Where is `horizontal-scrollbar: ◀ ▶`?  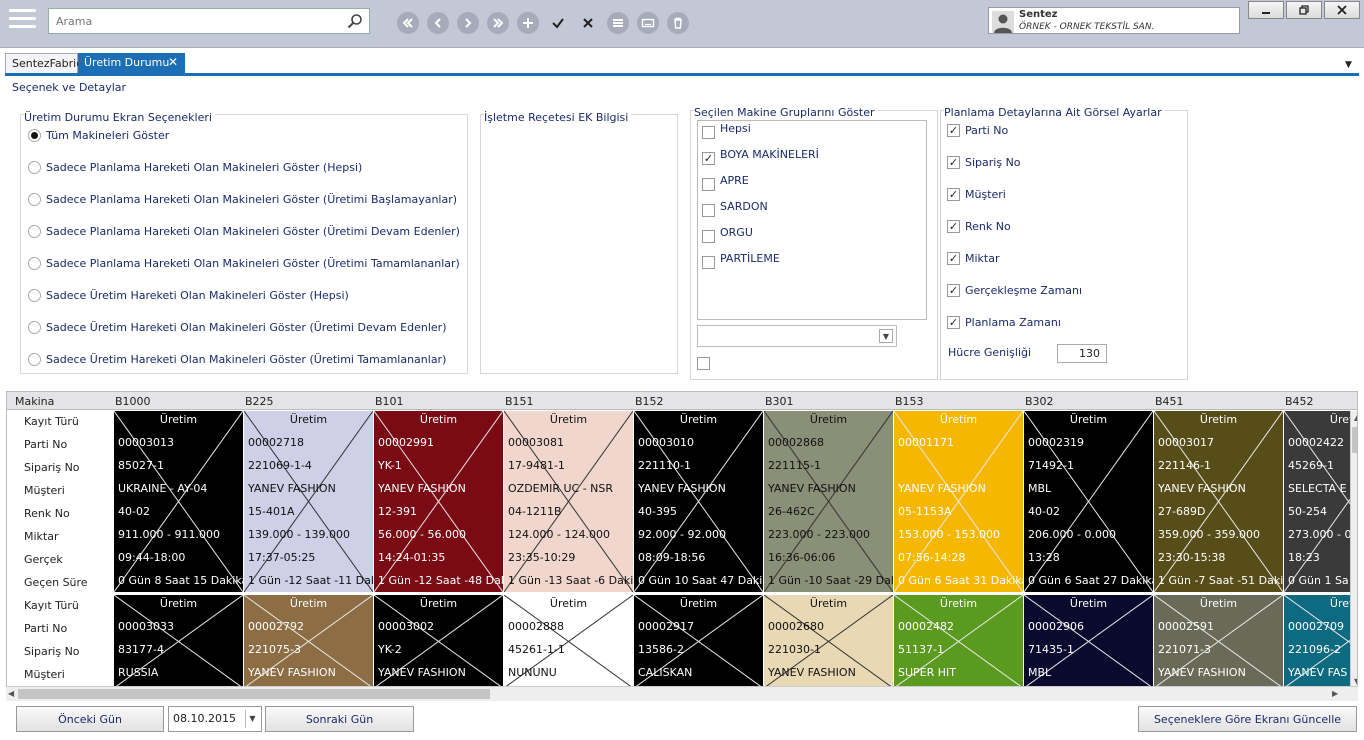 horizontal-scrollbar: ◀ ▶ is located at coordinates (682, 693).